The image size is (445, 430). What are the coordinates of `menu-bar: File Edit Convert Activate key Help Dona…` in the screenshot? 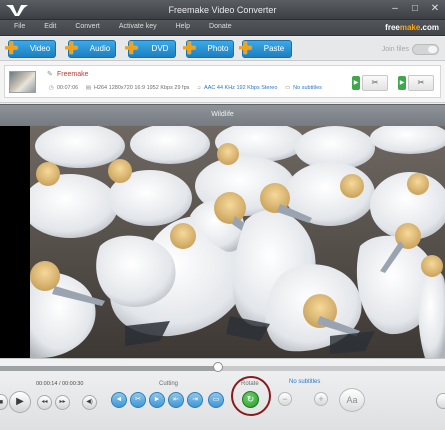 It's located at (222, 28).